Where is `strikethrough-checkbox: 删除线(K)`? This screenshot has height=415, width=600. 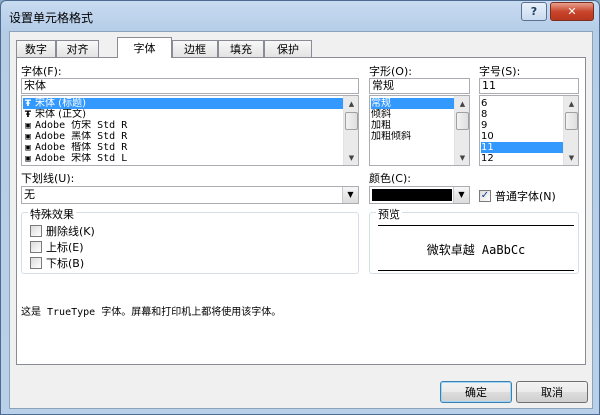 strikethrough-checkbox: 删除线(K) is located at coordinates (62, 231).